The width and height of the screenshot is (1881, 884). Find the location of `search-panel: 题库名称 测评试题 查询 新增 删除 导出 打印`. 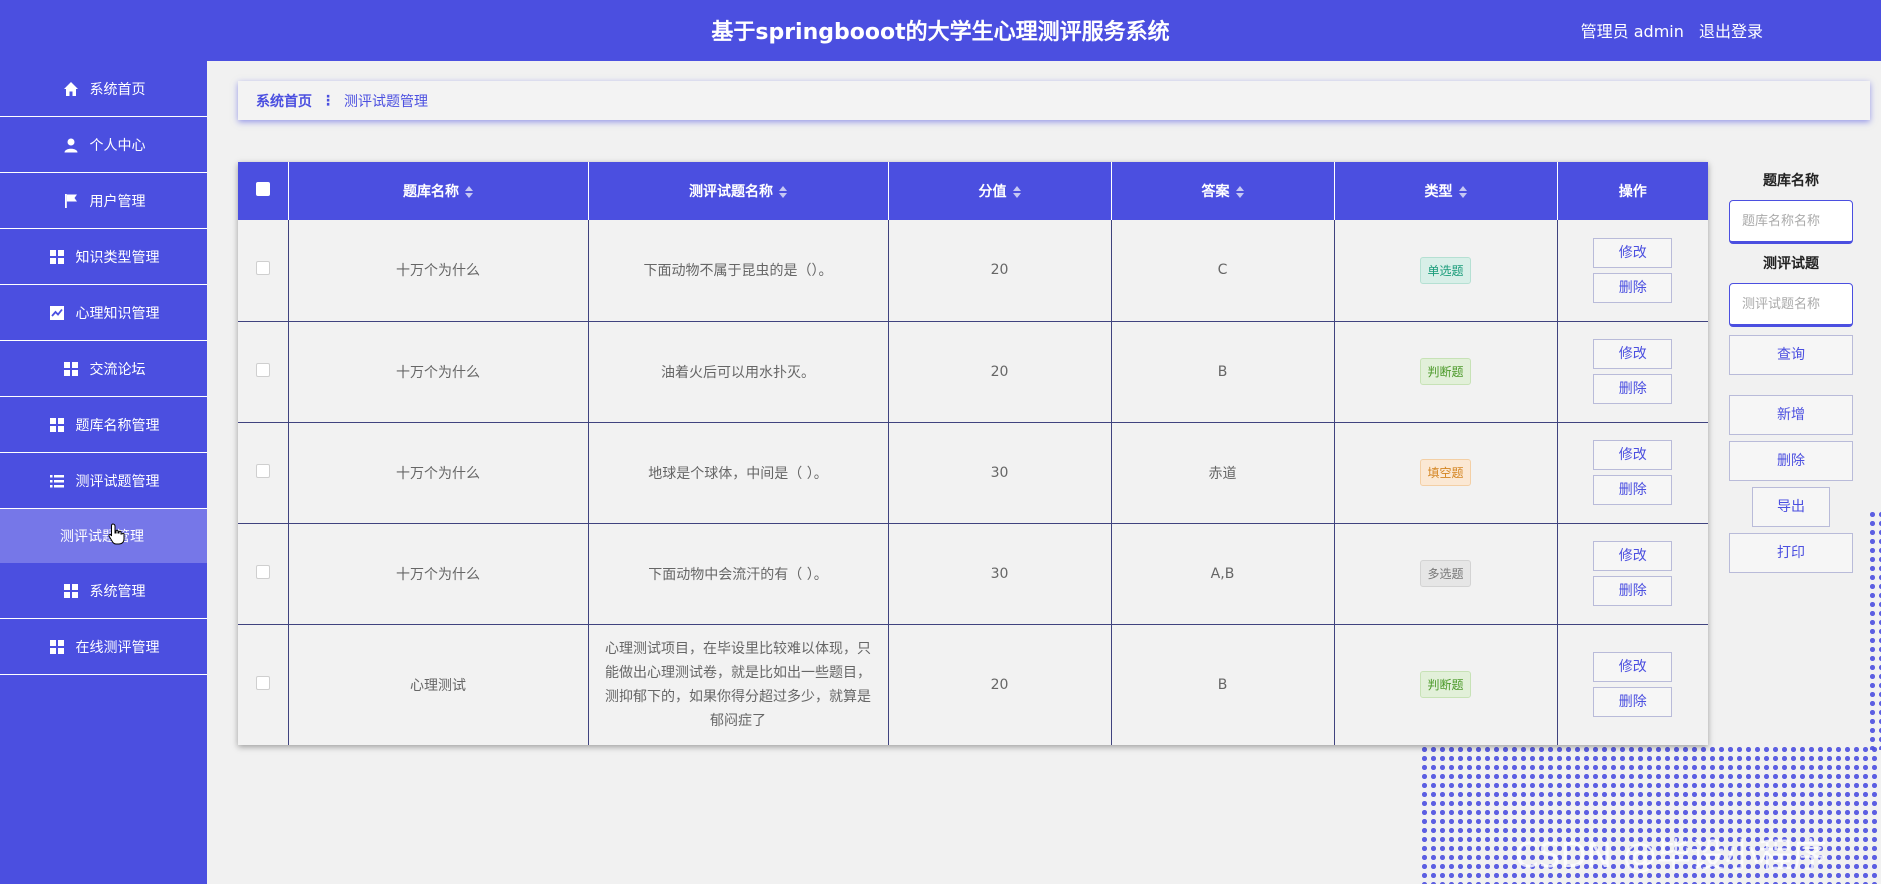

search-panel: 题库名称 测评试题 查询 新增 删除 导出 打印 is located at coordinates (1791, 371).